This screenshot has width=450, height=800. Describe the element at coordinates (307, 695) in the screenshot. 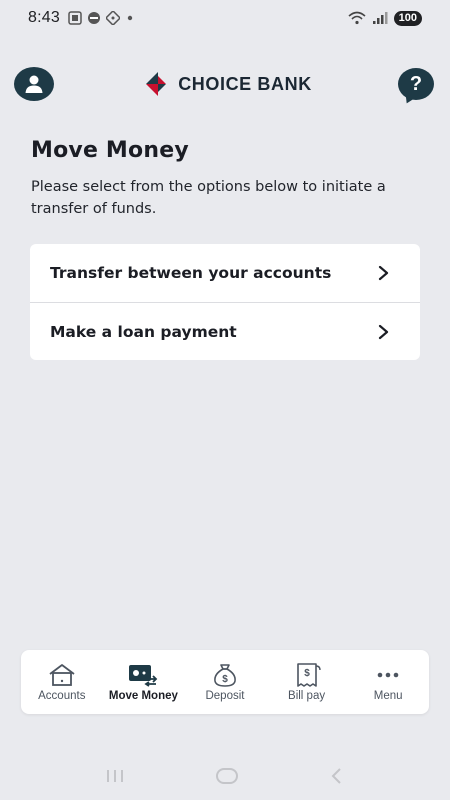

I see `nav-label: Bill pay` at that location.